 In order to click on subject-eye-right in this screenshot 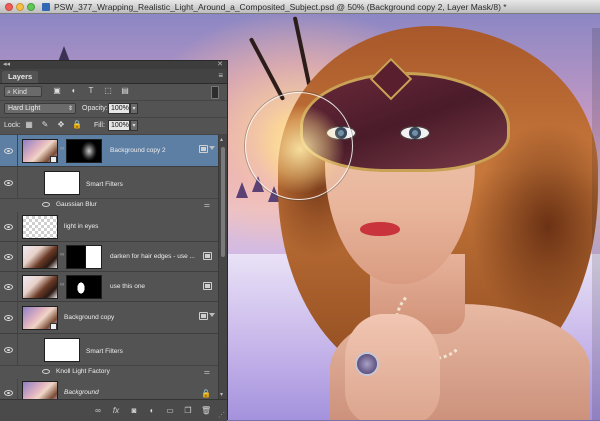, I will do `click(415, 133)`.